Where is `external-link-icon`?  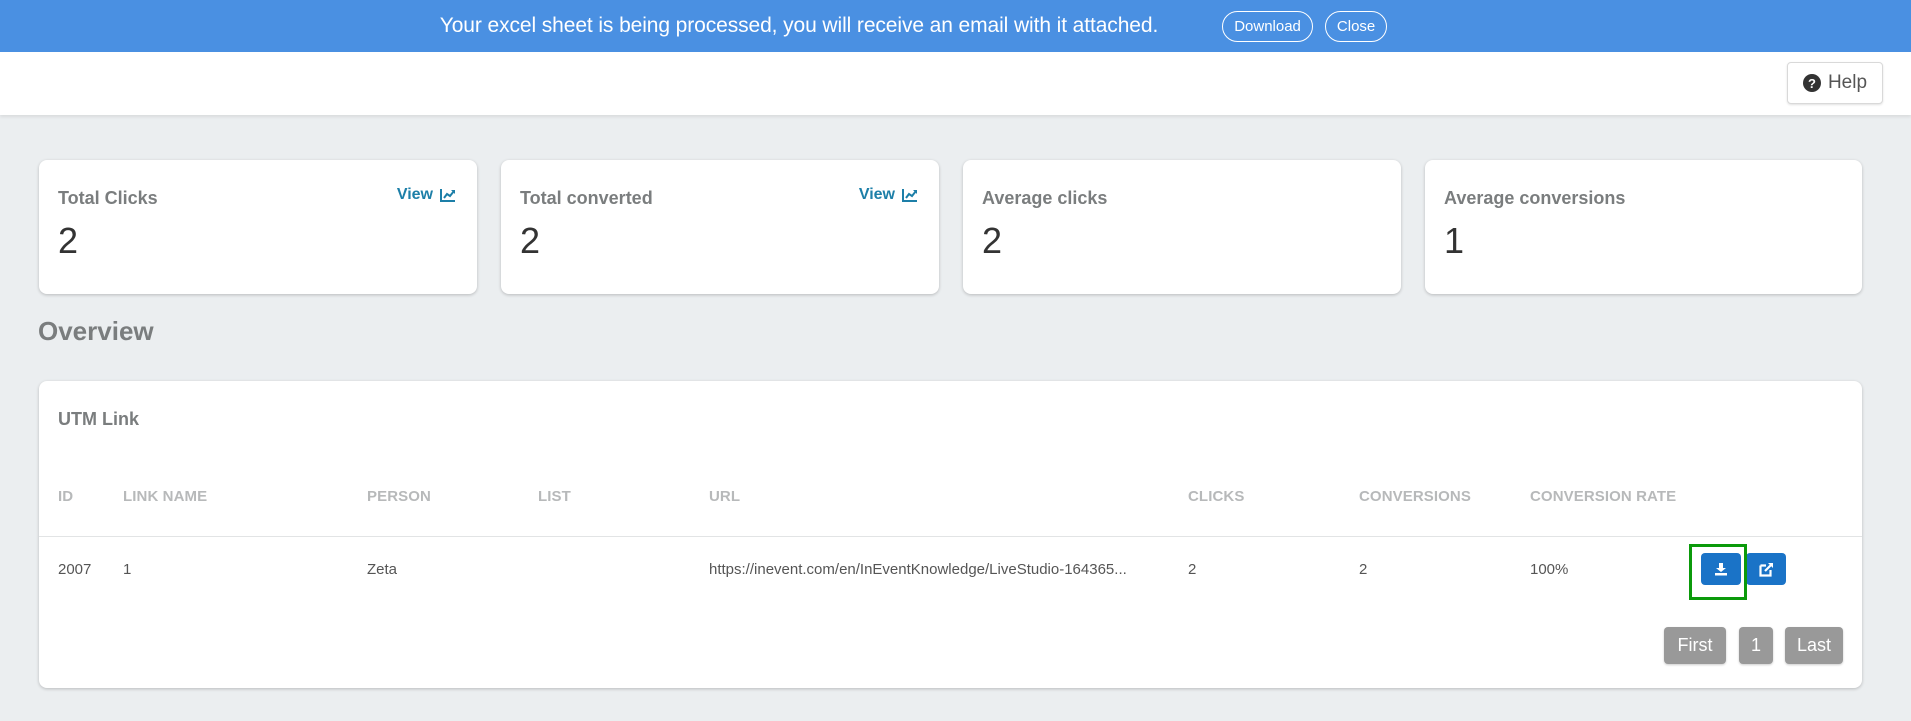 external-link-icon is located at coordinates (1765, 569).